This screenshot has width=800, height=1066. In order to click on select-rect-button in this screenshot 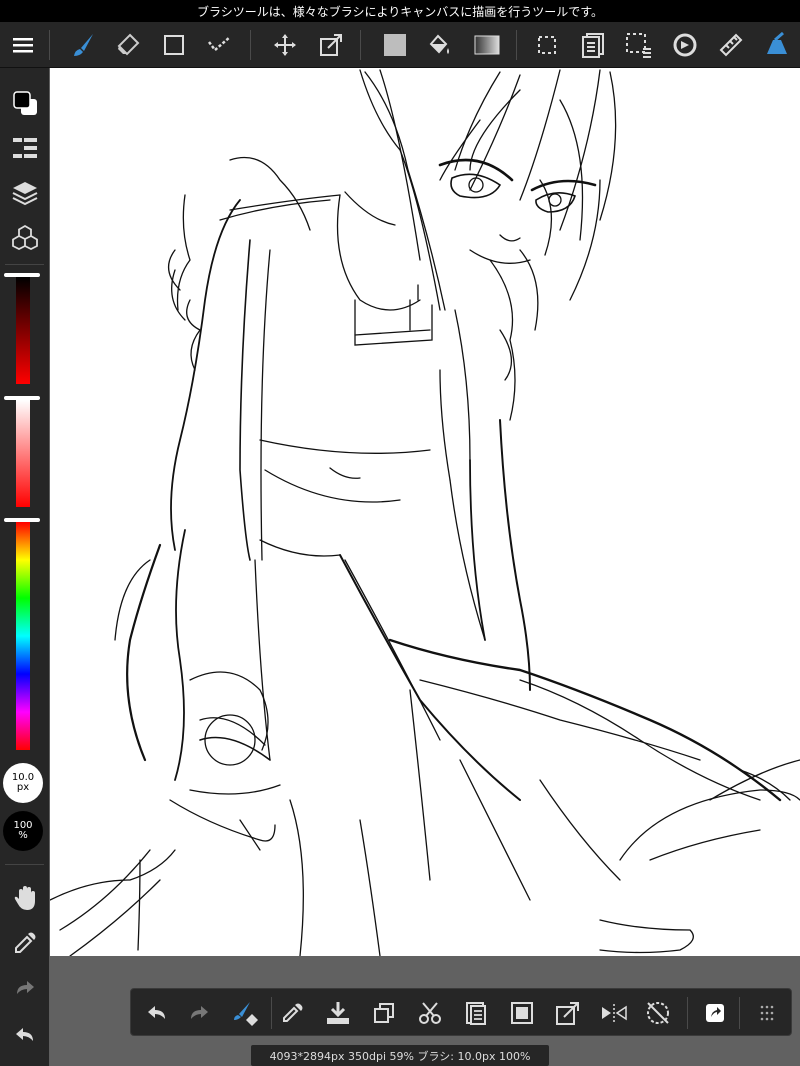, I will do `click(547, 45)`.